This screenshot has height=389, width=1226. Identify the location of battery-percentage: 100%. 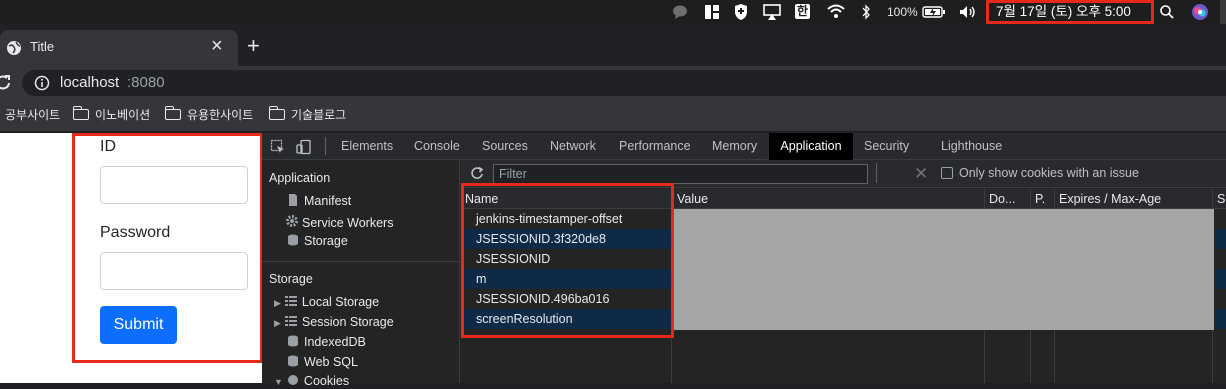
(902, 12).